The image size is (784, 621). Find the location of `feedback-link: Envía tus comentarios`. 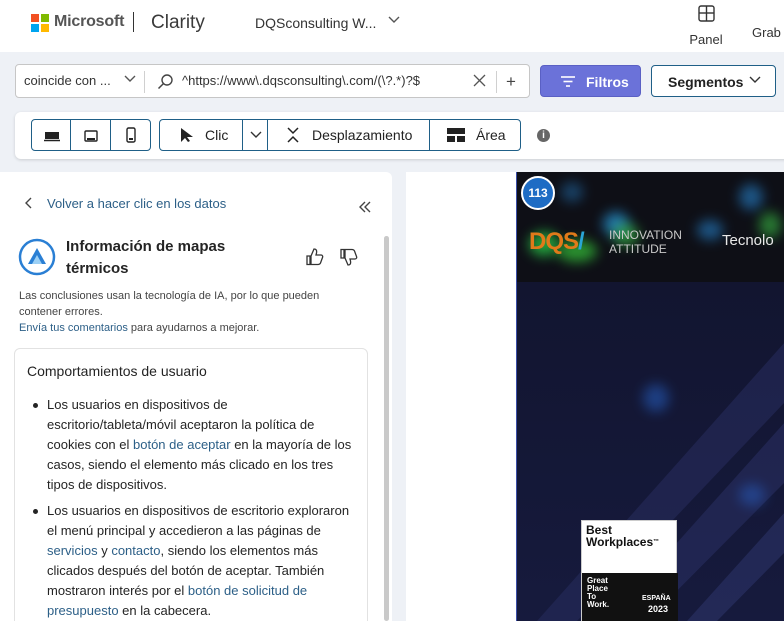

feedback-link: Envía tus comentarios is located at coordinates (73, 328).